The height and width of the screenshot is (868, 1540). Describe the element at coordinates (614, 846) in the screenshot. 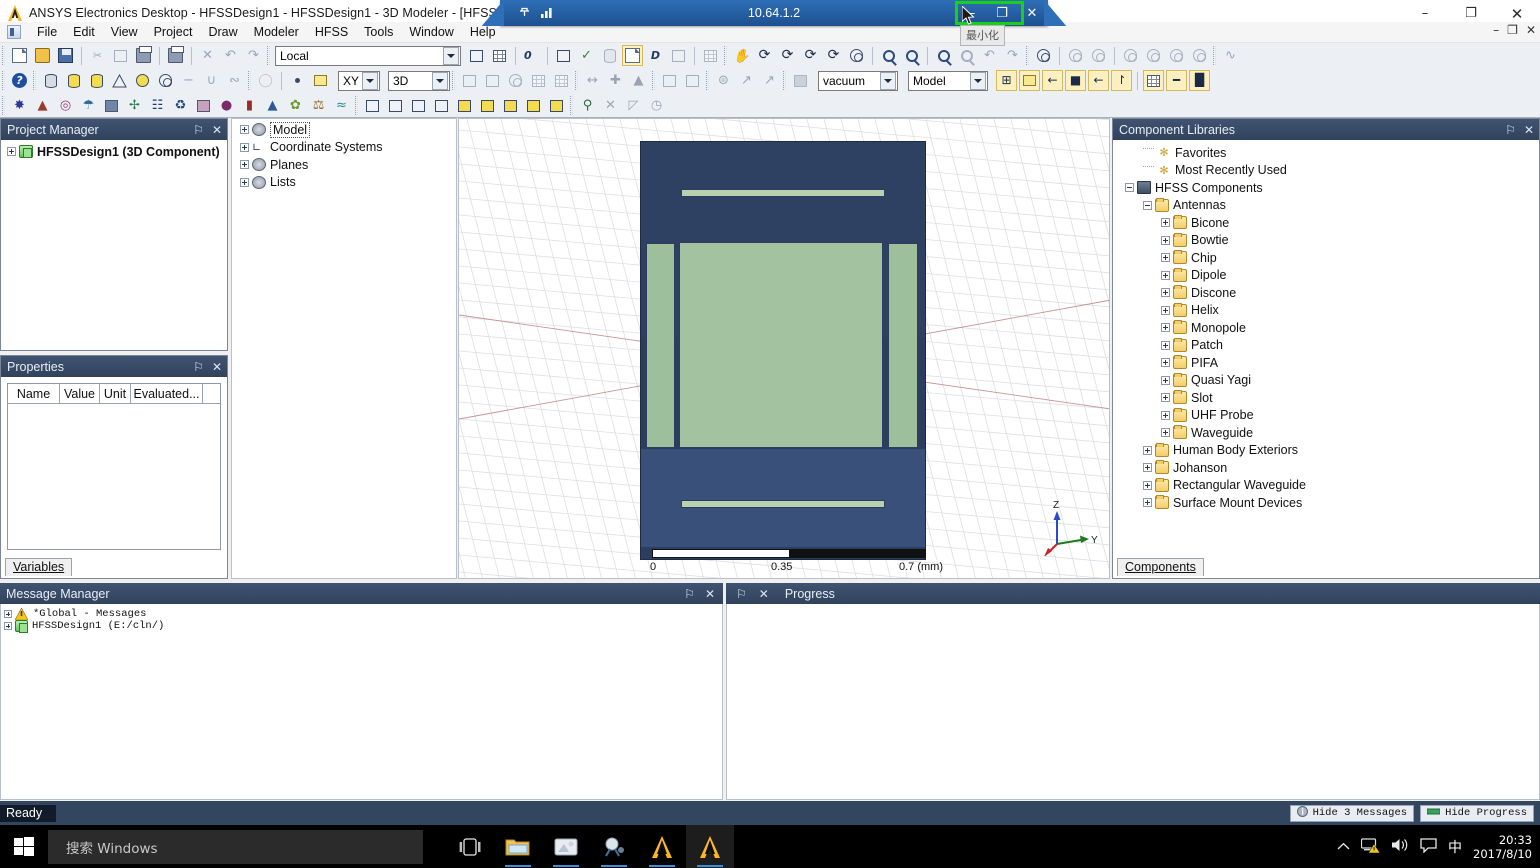

I see `remote-desktop-icon` at that location.